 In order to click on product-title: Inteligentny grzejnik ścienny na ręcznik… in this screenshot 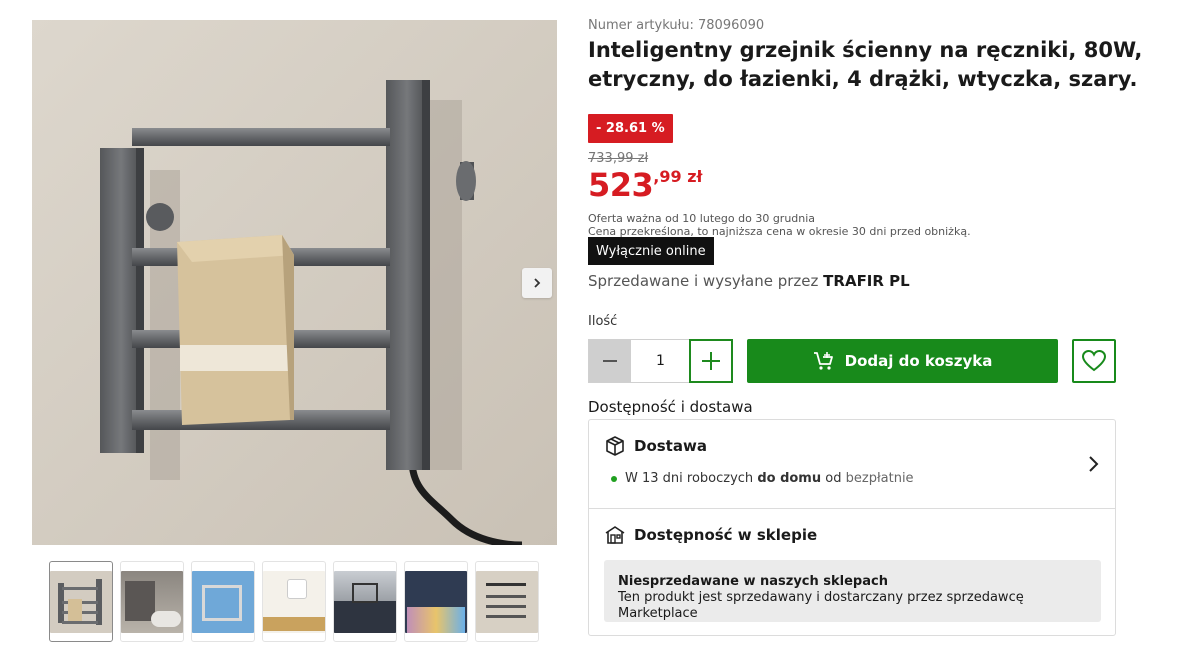, I will do `click(865, 64)`.